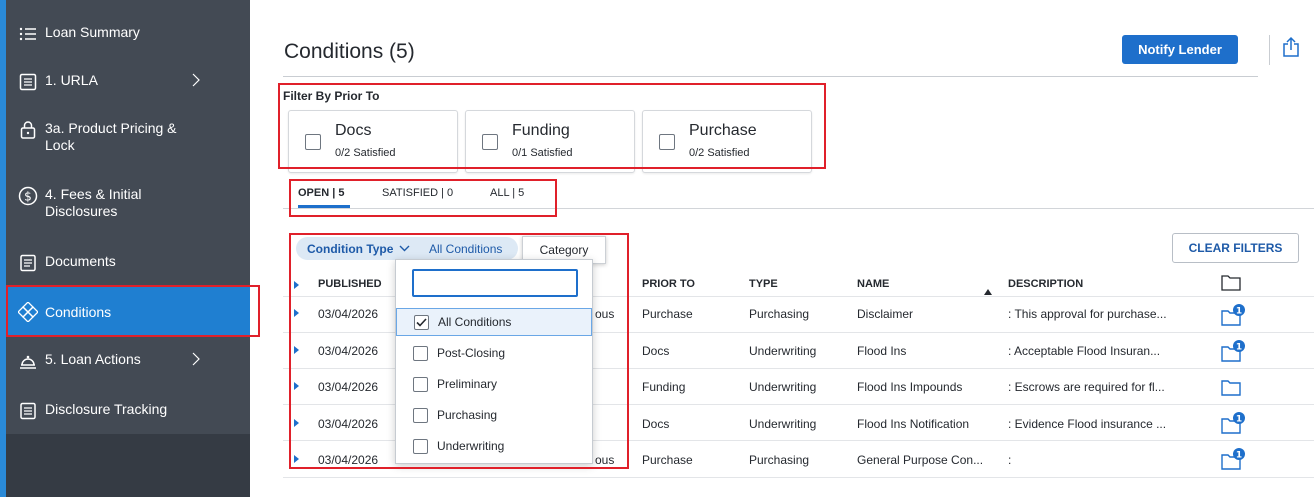 This screenshot has width=1314, height=497. What do you see at coordinates (885, 314) in the screenshot?
I see `cell-name: Disclaimer` at bounding box center [885, 314].